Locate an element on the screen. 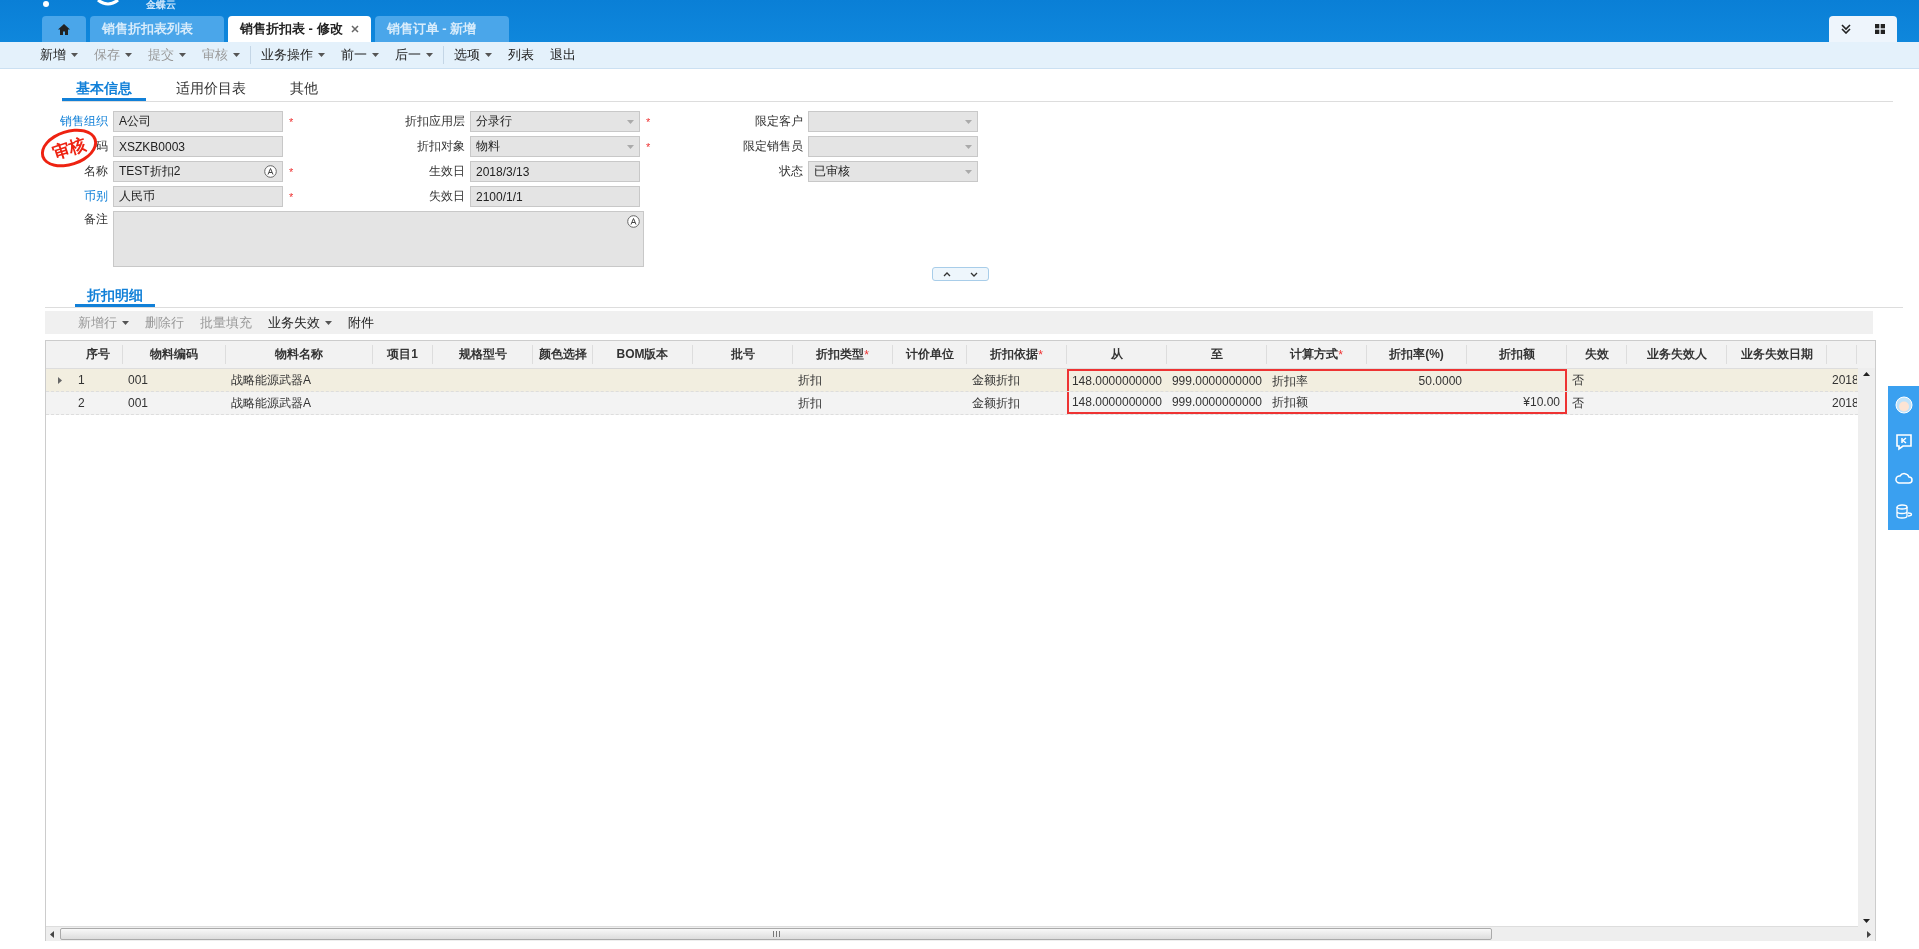 The width and height of the screenshot is (1919, 949). scroll-left-icon is located at coordinates (52, 934).